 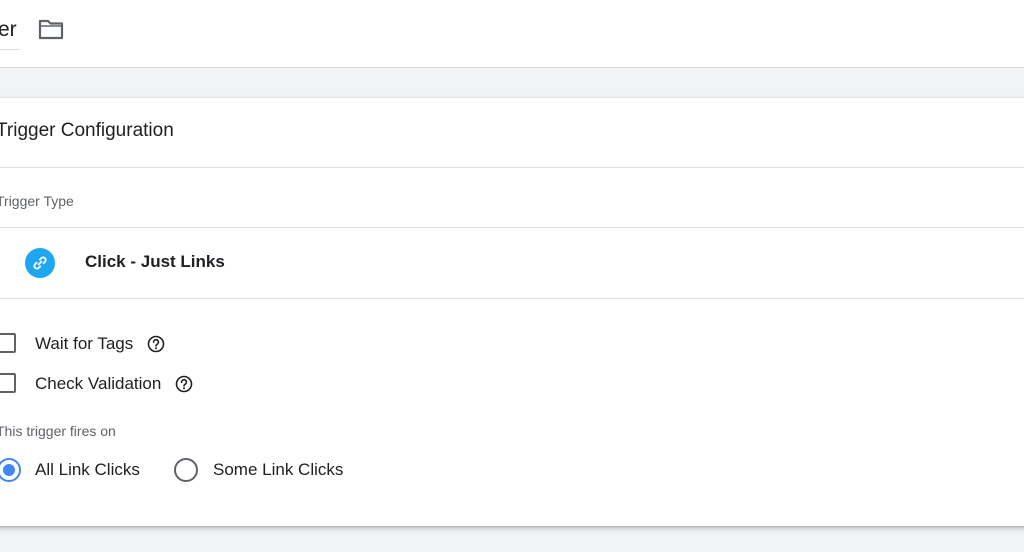 What do you see at coordinates (84, 343) in the screenshot?
I see `wait-for-tags-label: Wait for Tags` at bounding box center [84, 343].